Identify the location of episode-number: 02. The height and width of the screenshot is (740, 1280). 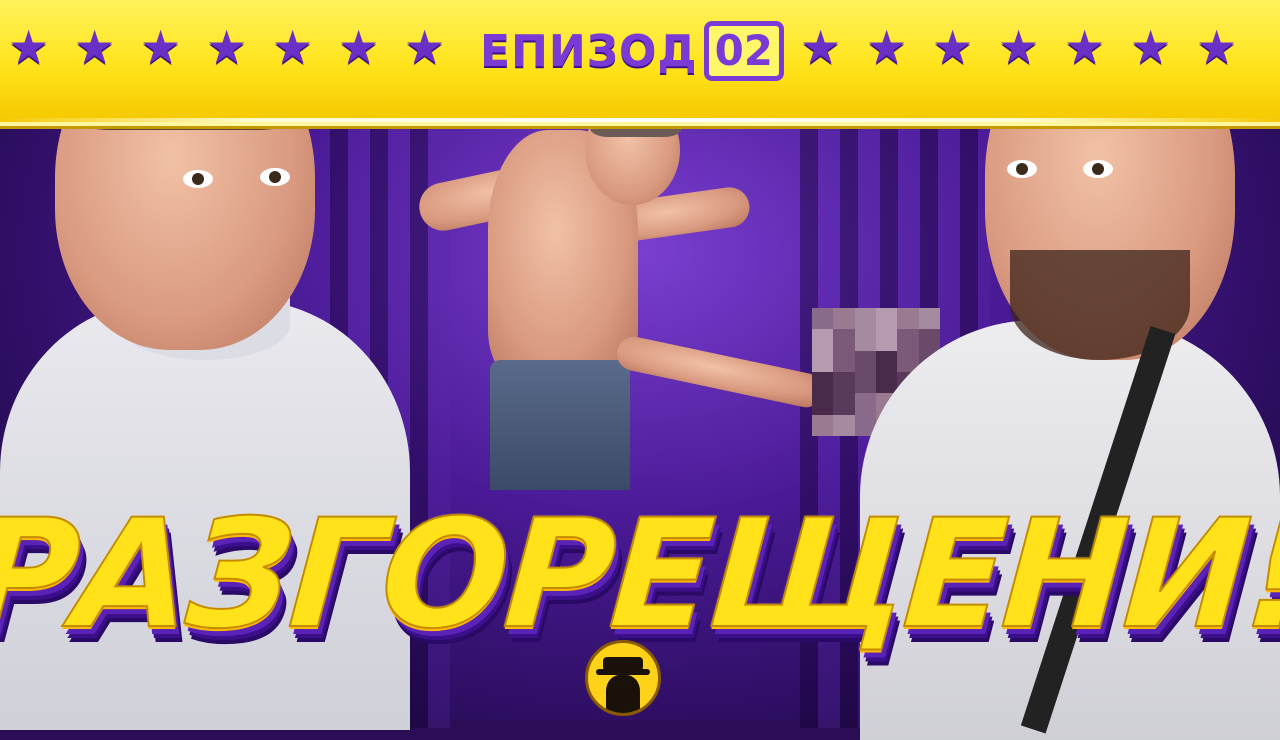
(744, 51).